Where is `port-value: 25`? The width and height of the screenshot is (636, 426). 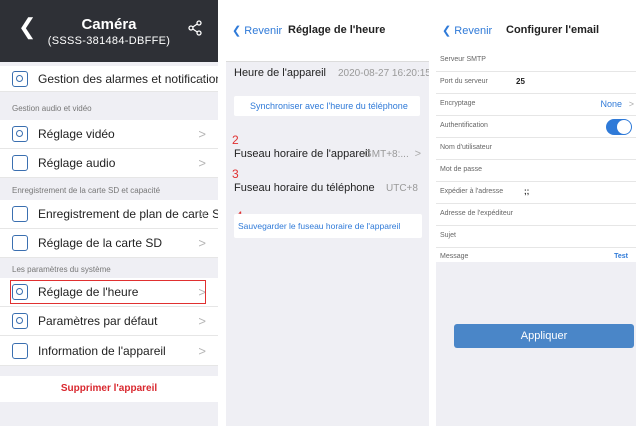 port-value: 25 is located at coordinates (520, 81).